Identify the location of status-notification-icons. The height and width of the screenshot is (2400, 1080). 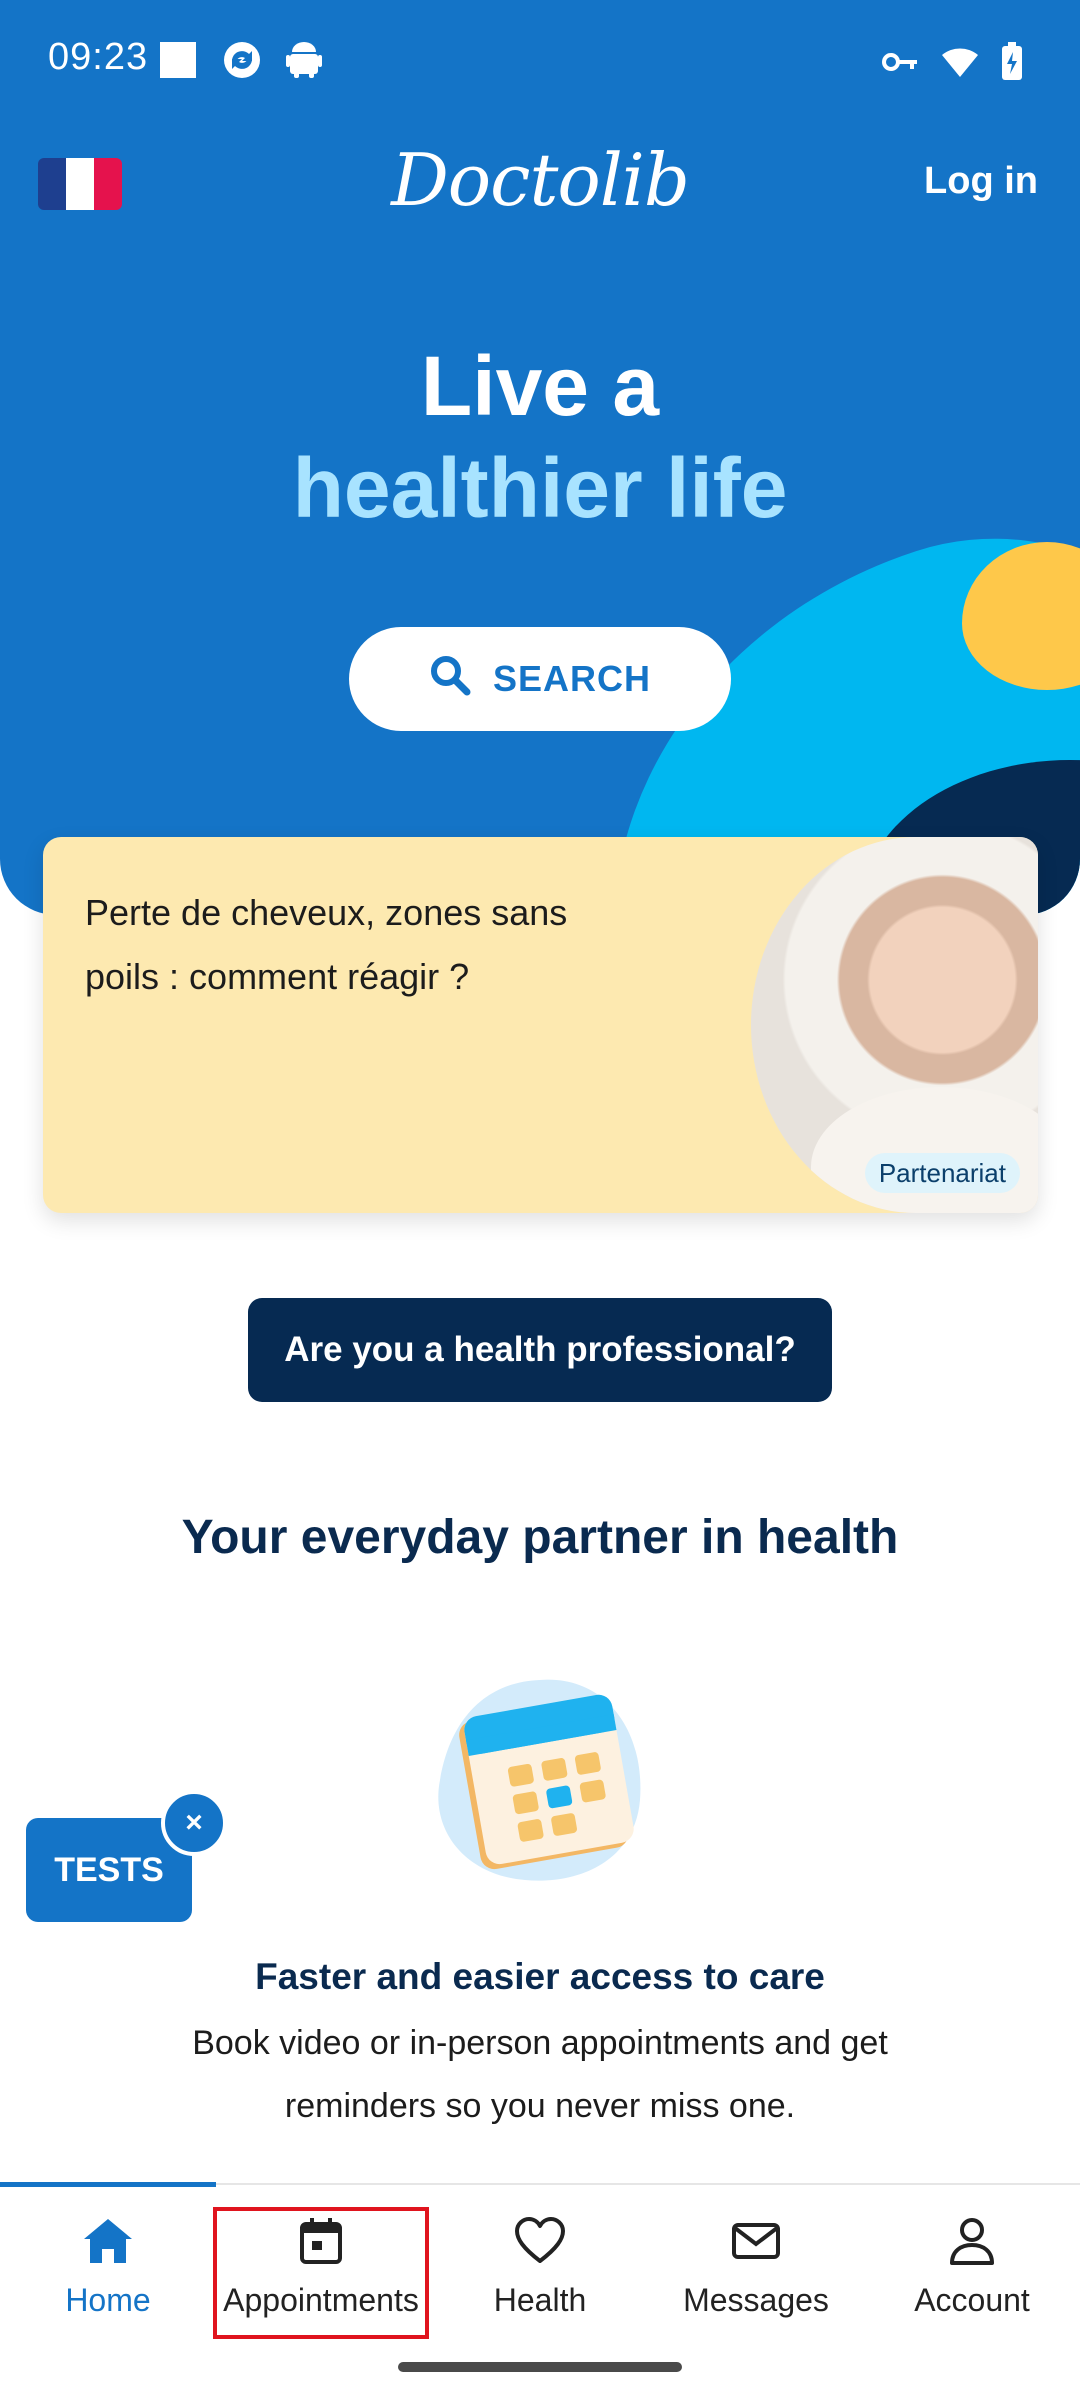
(240, 62).